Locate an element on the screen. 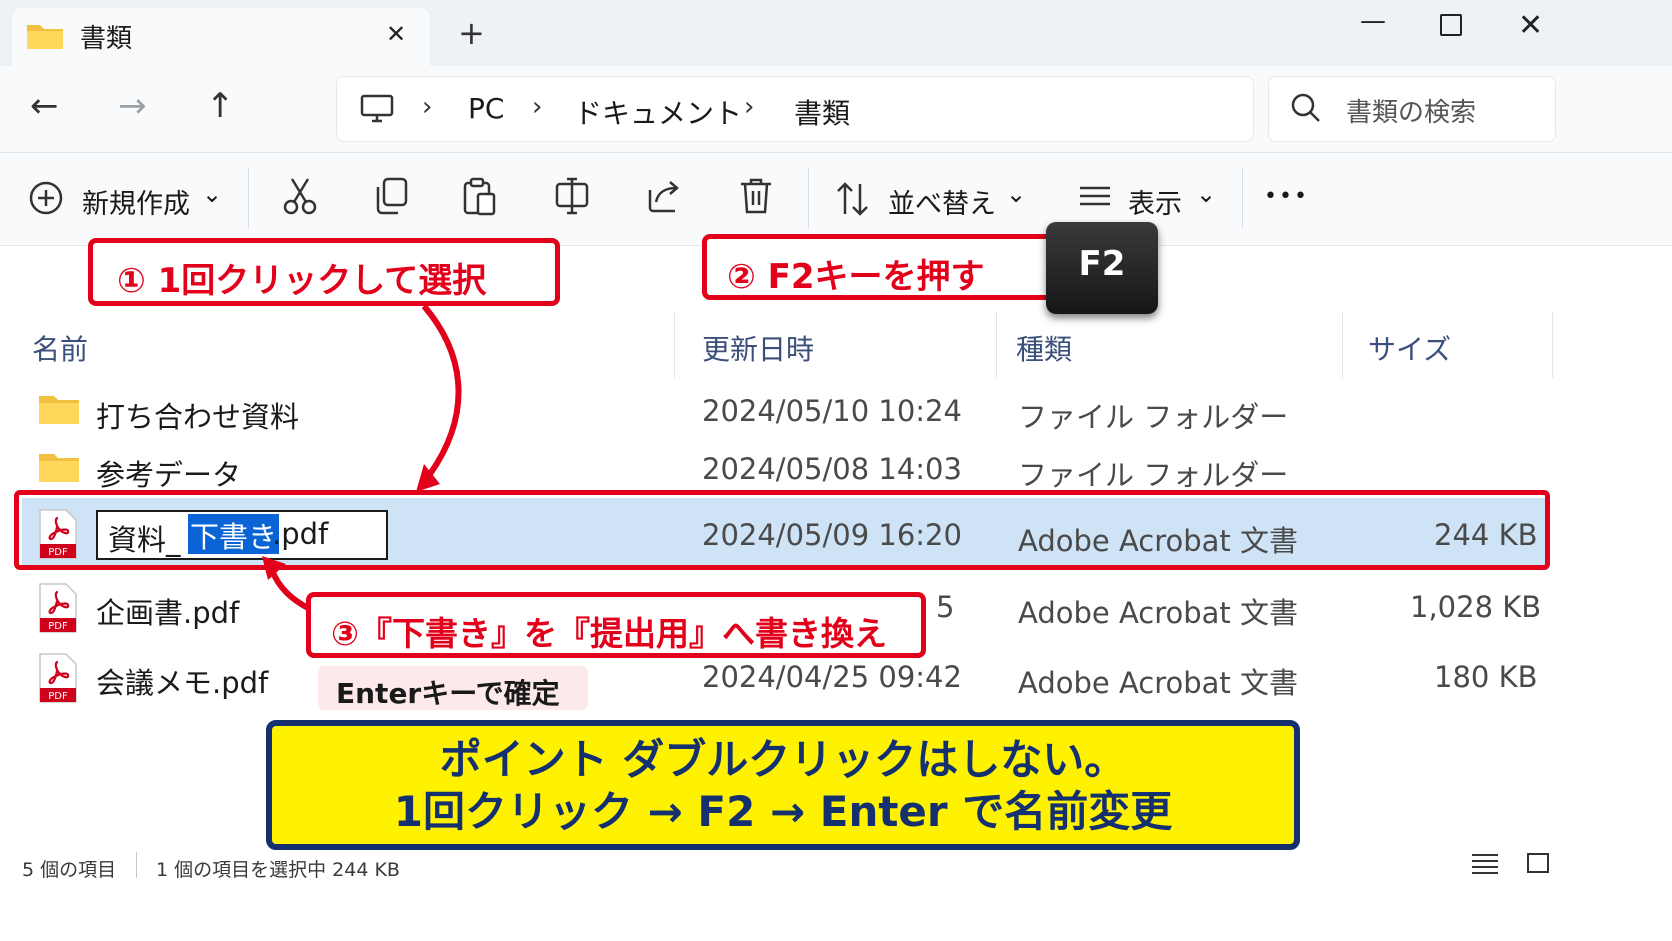 This screenshot has height=941, width=1672. point-line2: 1回クリック → F2 → Enter で名前変更 is located at coordinates (783, 811).